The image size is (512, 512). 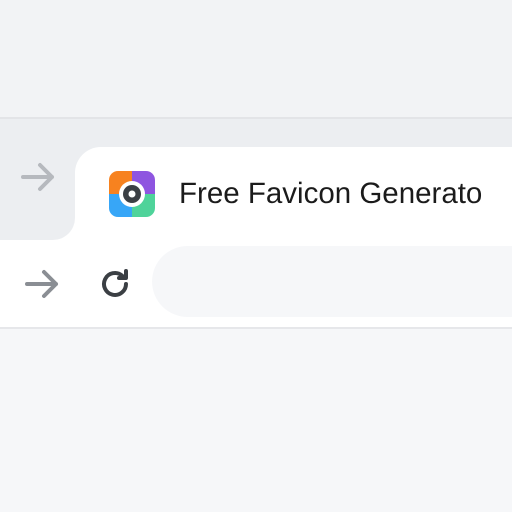 What do you see at coordinates (132, 193) in the screenshot?
I see `favicon-icon` at bounding box center [132, 193].